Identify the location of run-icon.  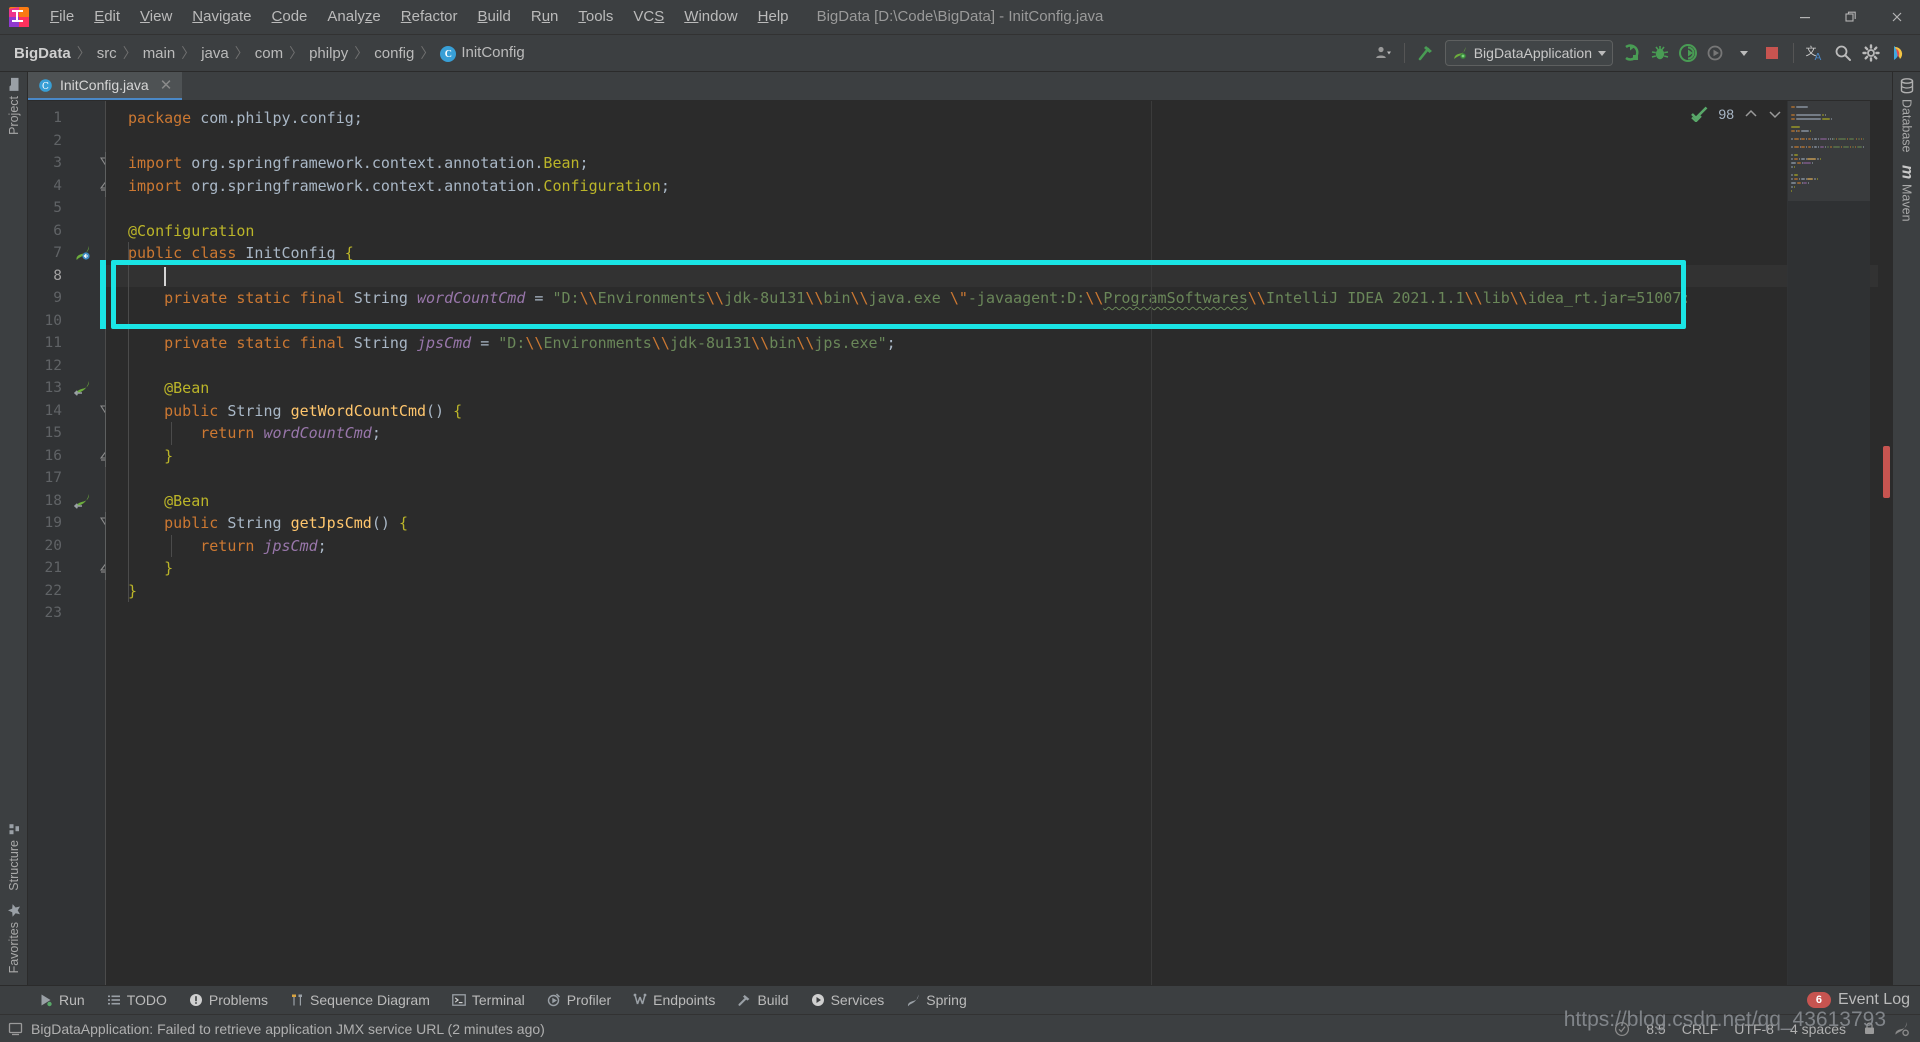
(1632, 53).